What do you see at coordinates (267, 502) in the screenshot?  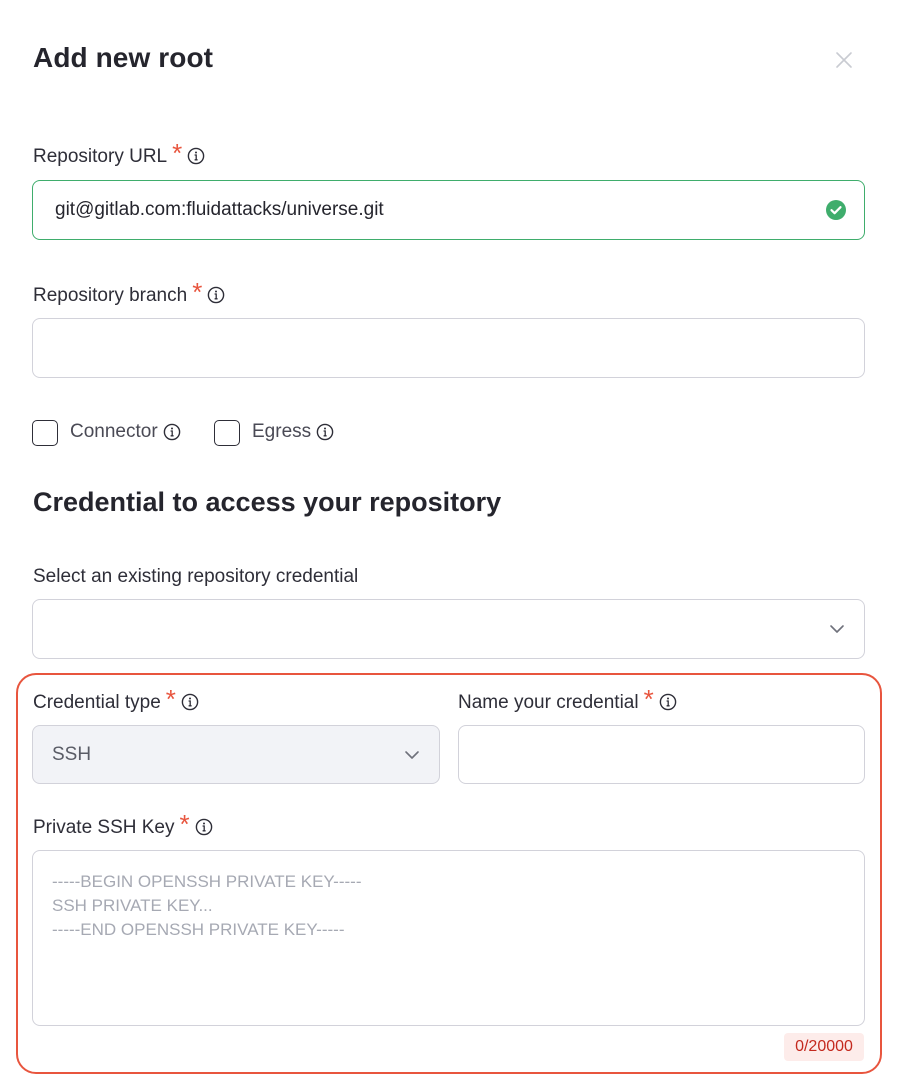 I see `credential-section-title: Credential to access your repository` at bounding box center [267, 502].